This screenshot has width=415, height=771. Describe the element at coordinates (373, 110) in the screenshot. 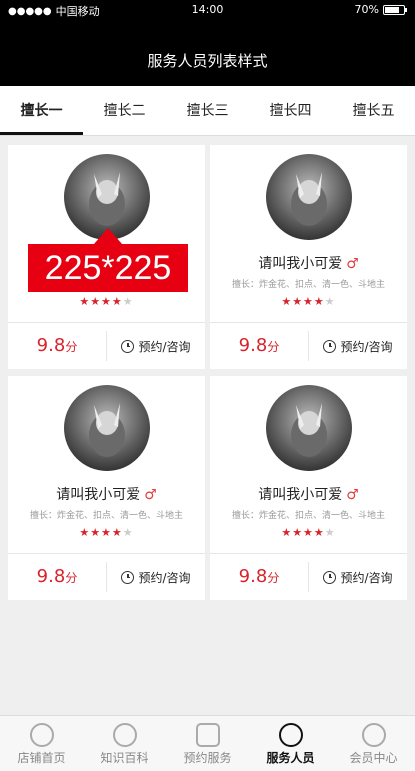

I see `tab-skill-5: 擅长五` at that location.